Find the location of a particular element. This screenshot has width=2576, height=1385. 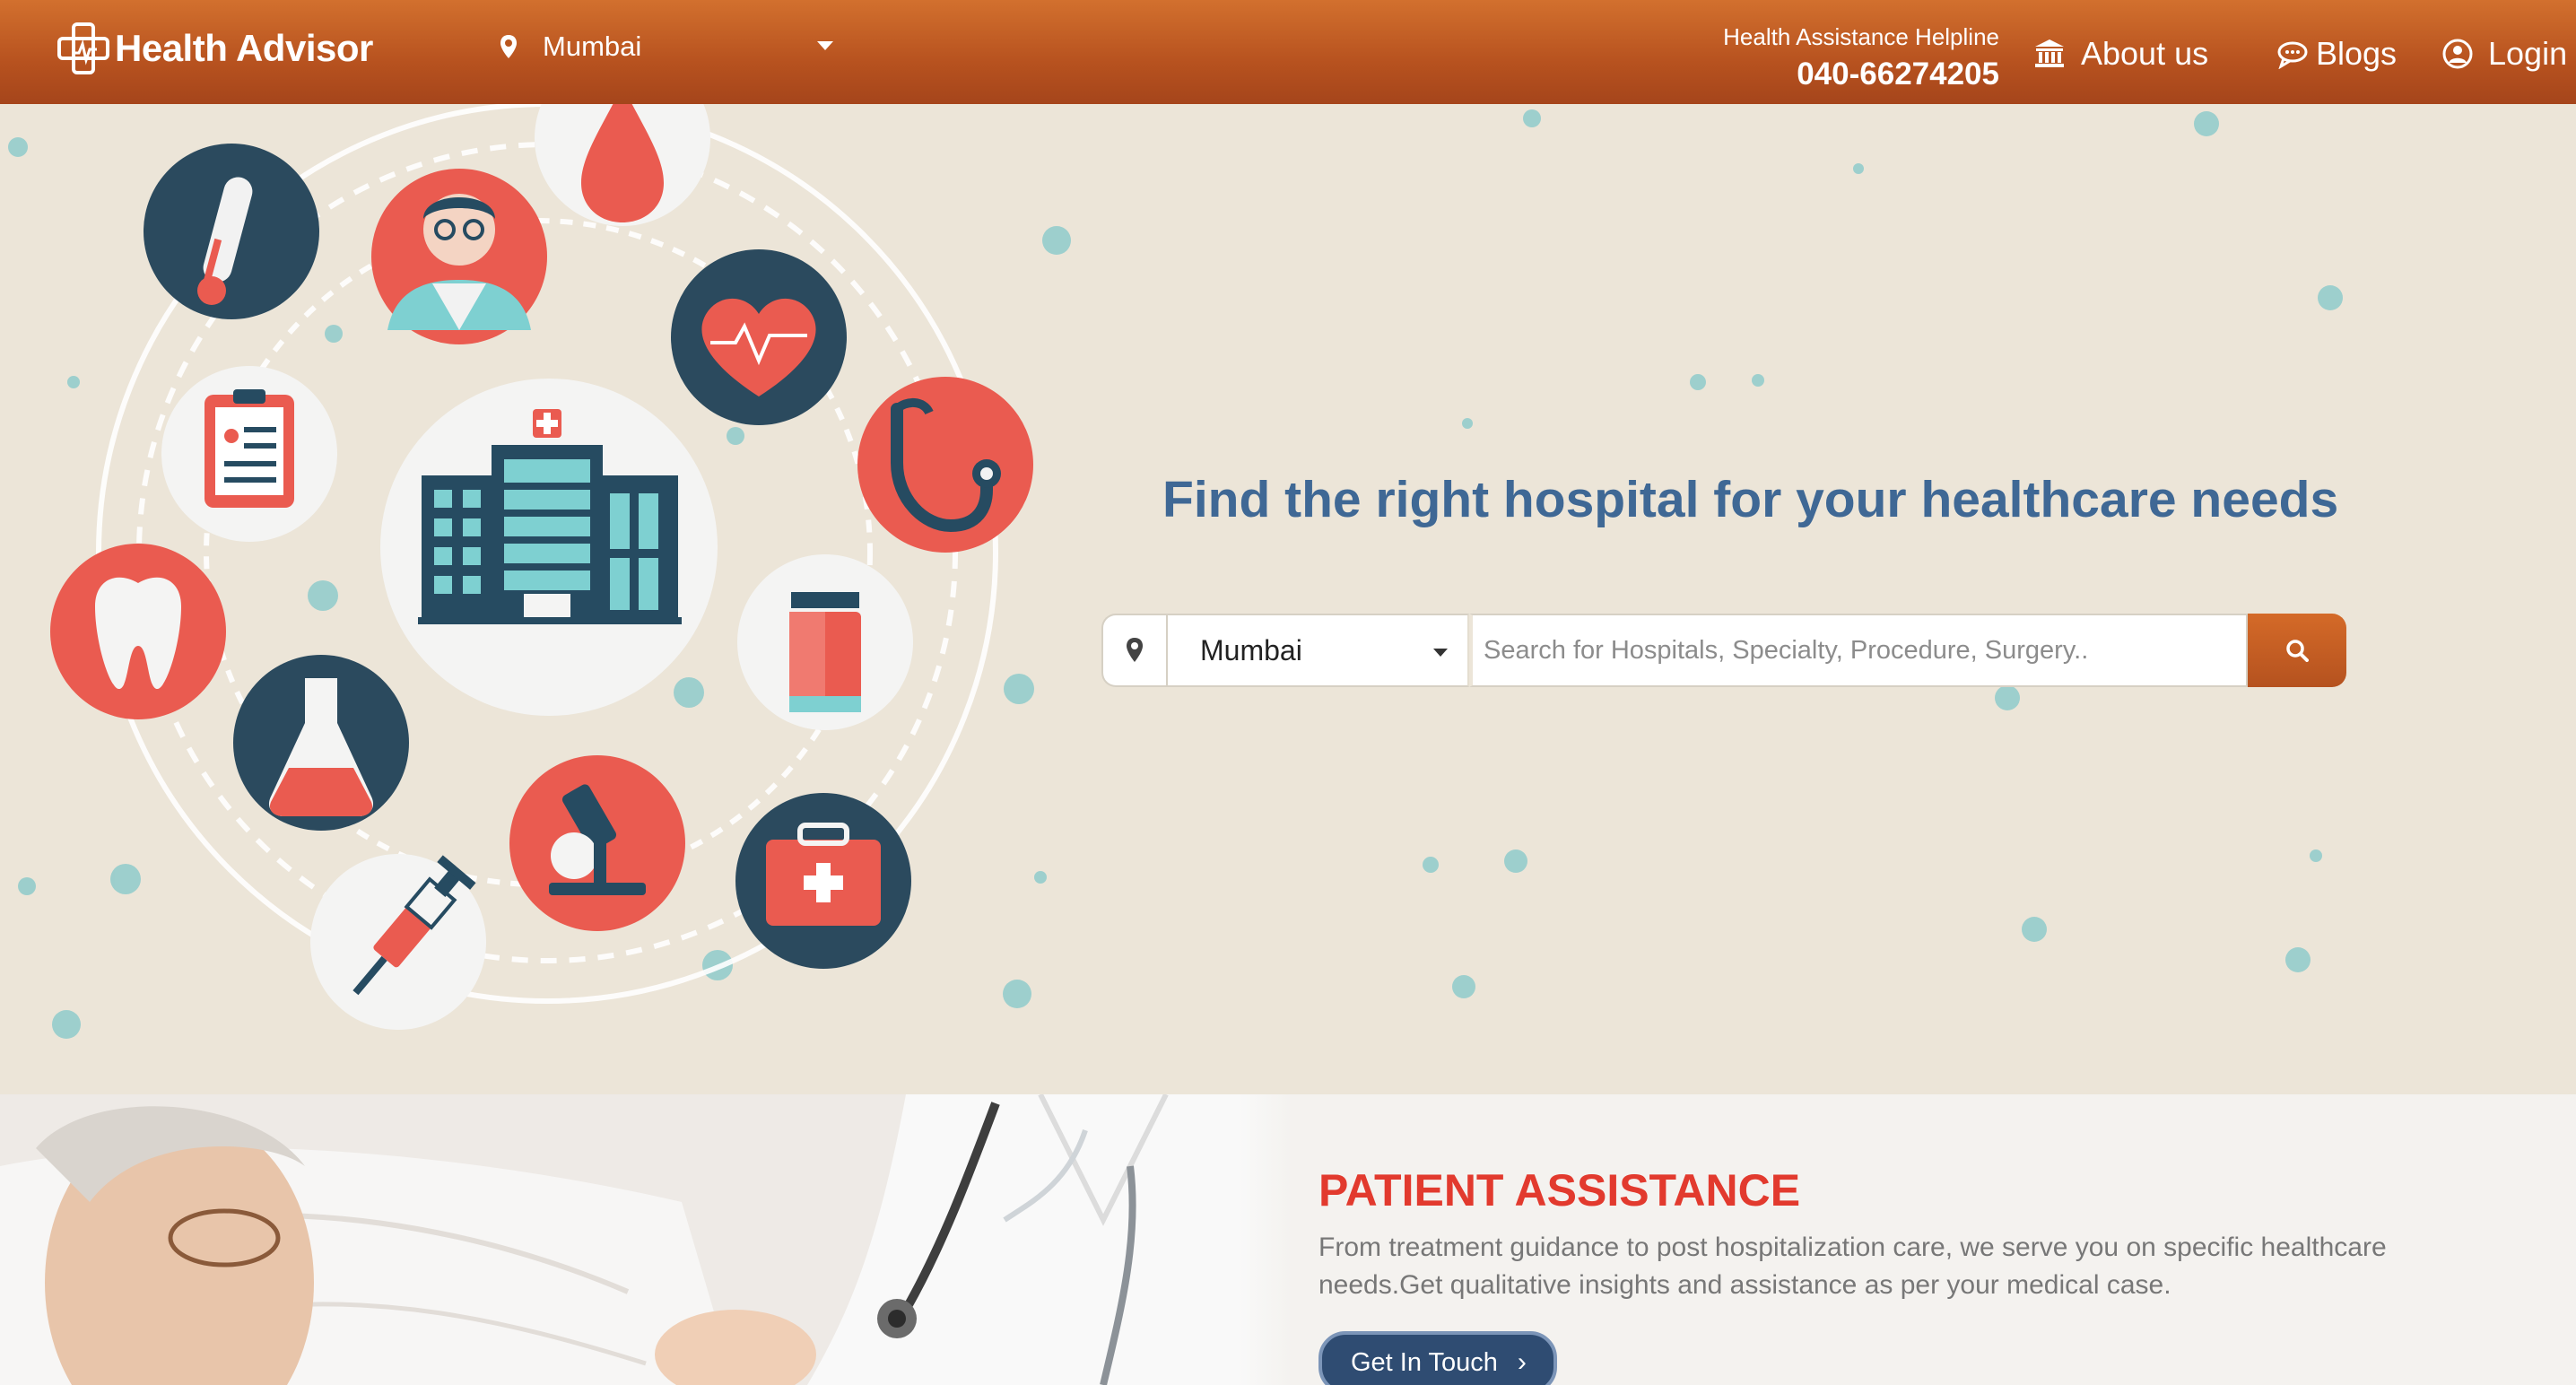

nav-about-label: About us is located at coordinates (2145, 53).